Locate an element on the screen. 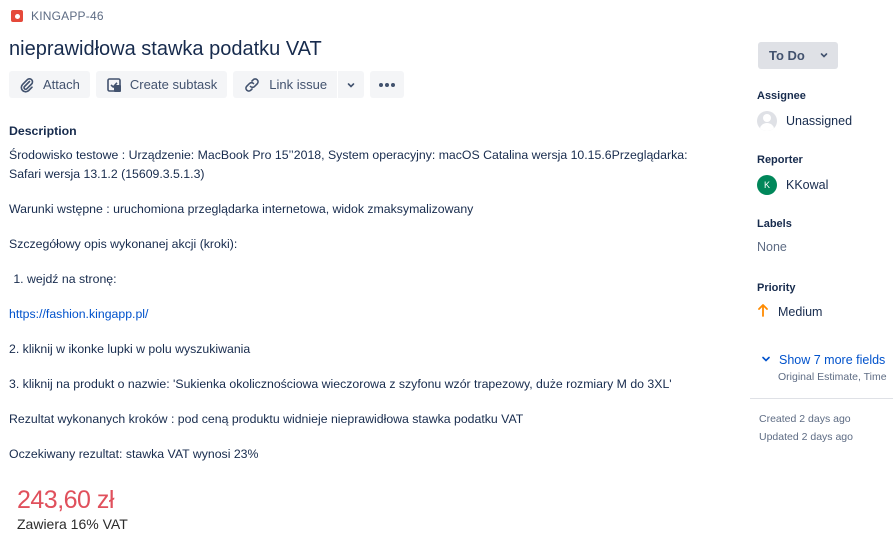 This screenshot has width=893, height=552. description-link-paragraph: https://fashion.kingapp.pl/ is located at coordinates (359, 314).